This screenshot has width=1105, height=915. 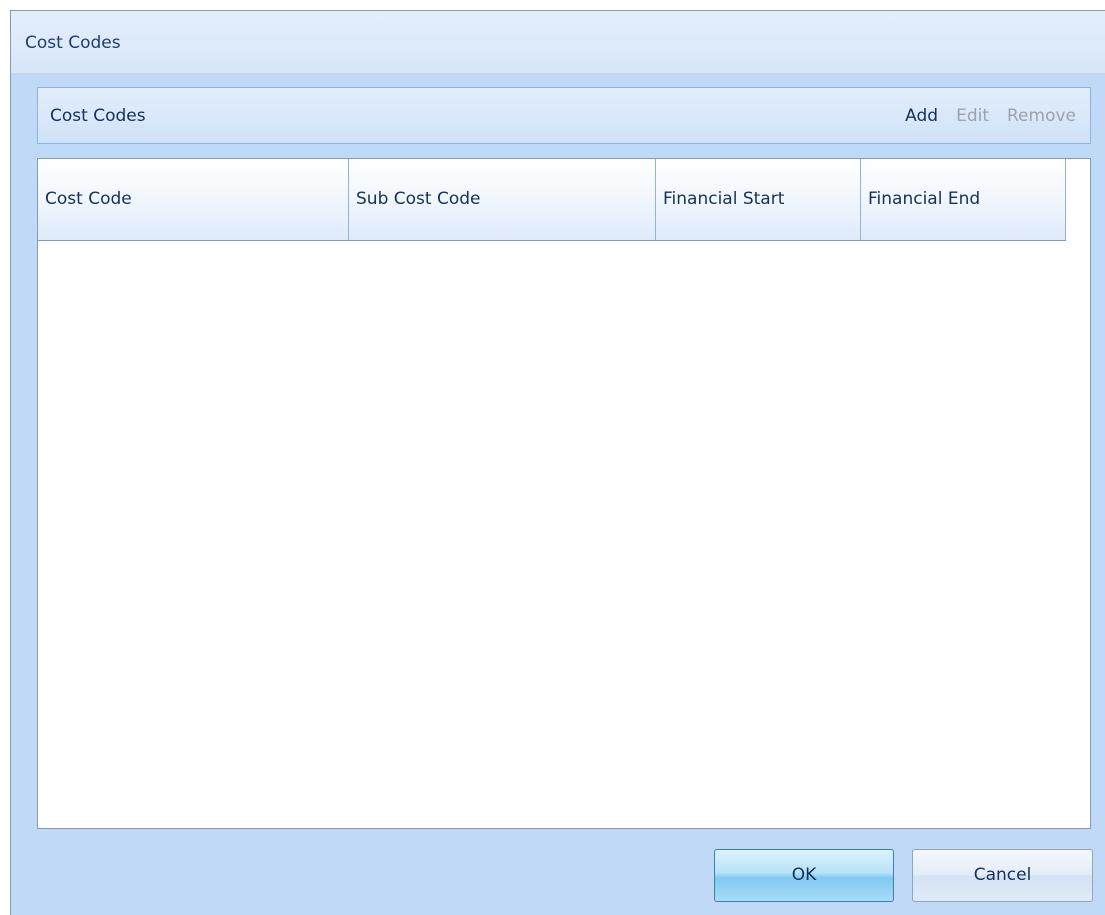 I want to click on panel-actions: Add Edit Remove, so click(x=990, y=116).